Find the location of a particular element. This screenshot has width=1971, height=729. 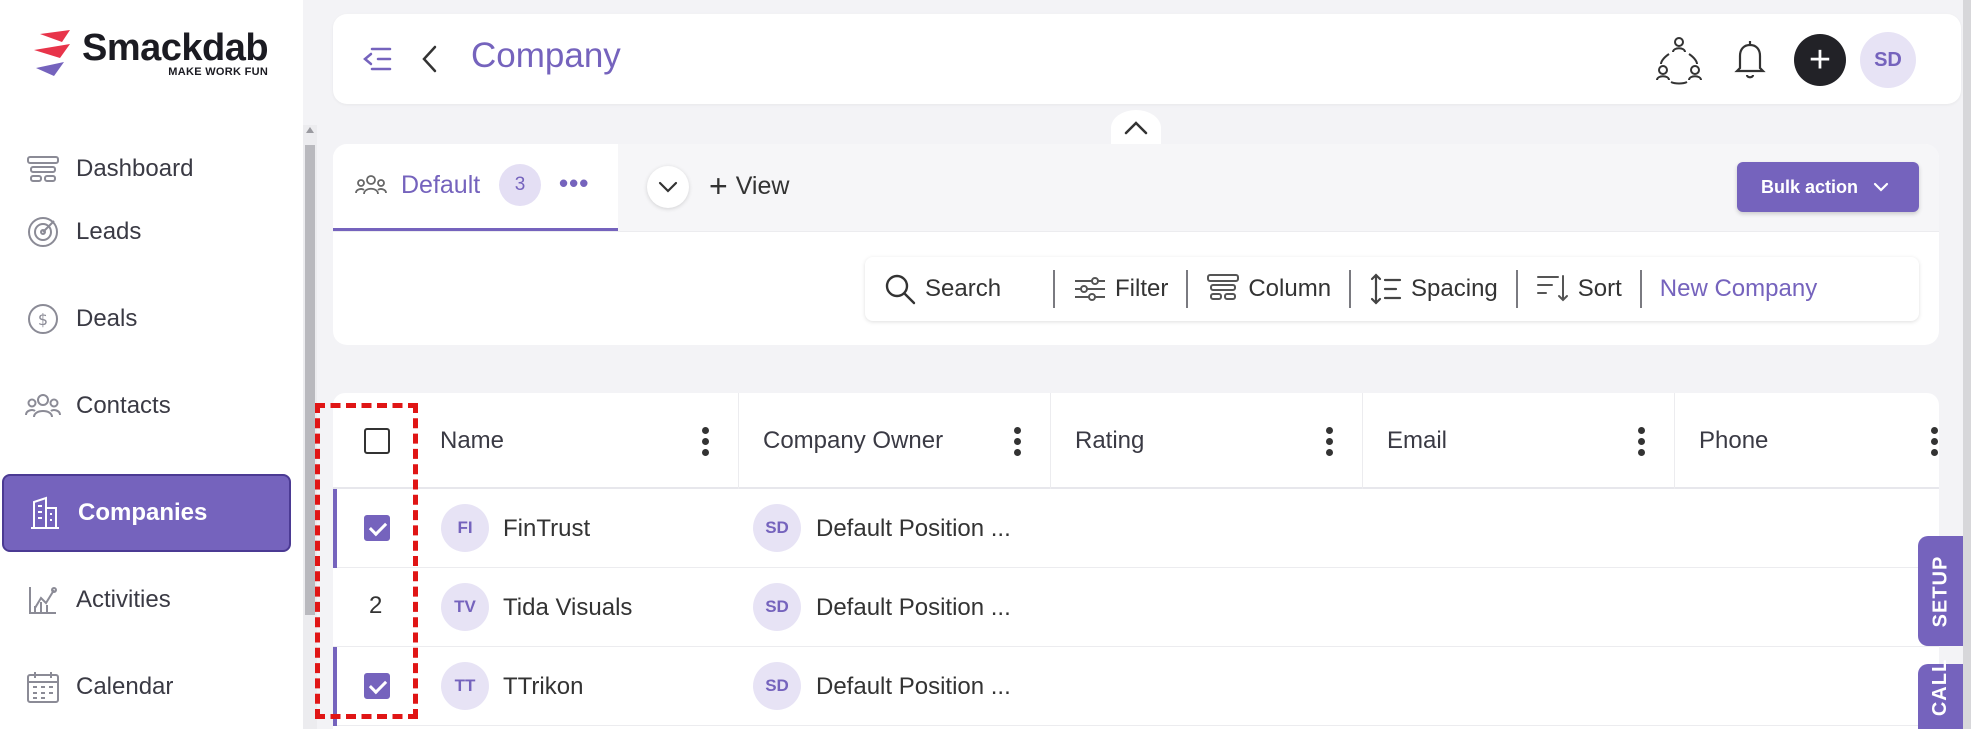

sort-button: Sort is located at coordinates (1579, 289).